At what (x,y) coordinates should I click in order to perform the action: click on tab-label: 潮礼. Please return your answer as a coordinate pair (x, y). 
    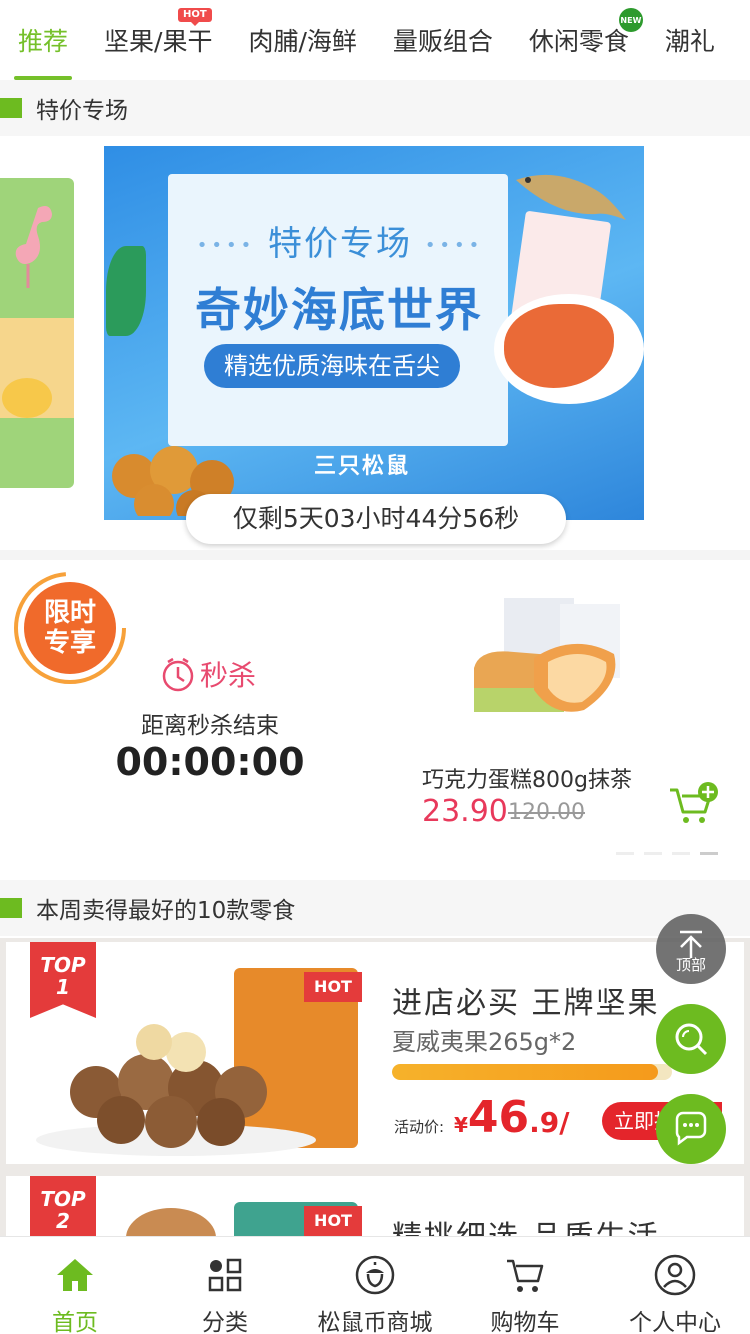
    Looking at the image, I should click on (689, 41).